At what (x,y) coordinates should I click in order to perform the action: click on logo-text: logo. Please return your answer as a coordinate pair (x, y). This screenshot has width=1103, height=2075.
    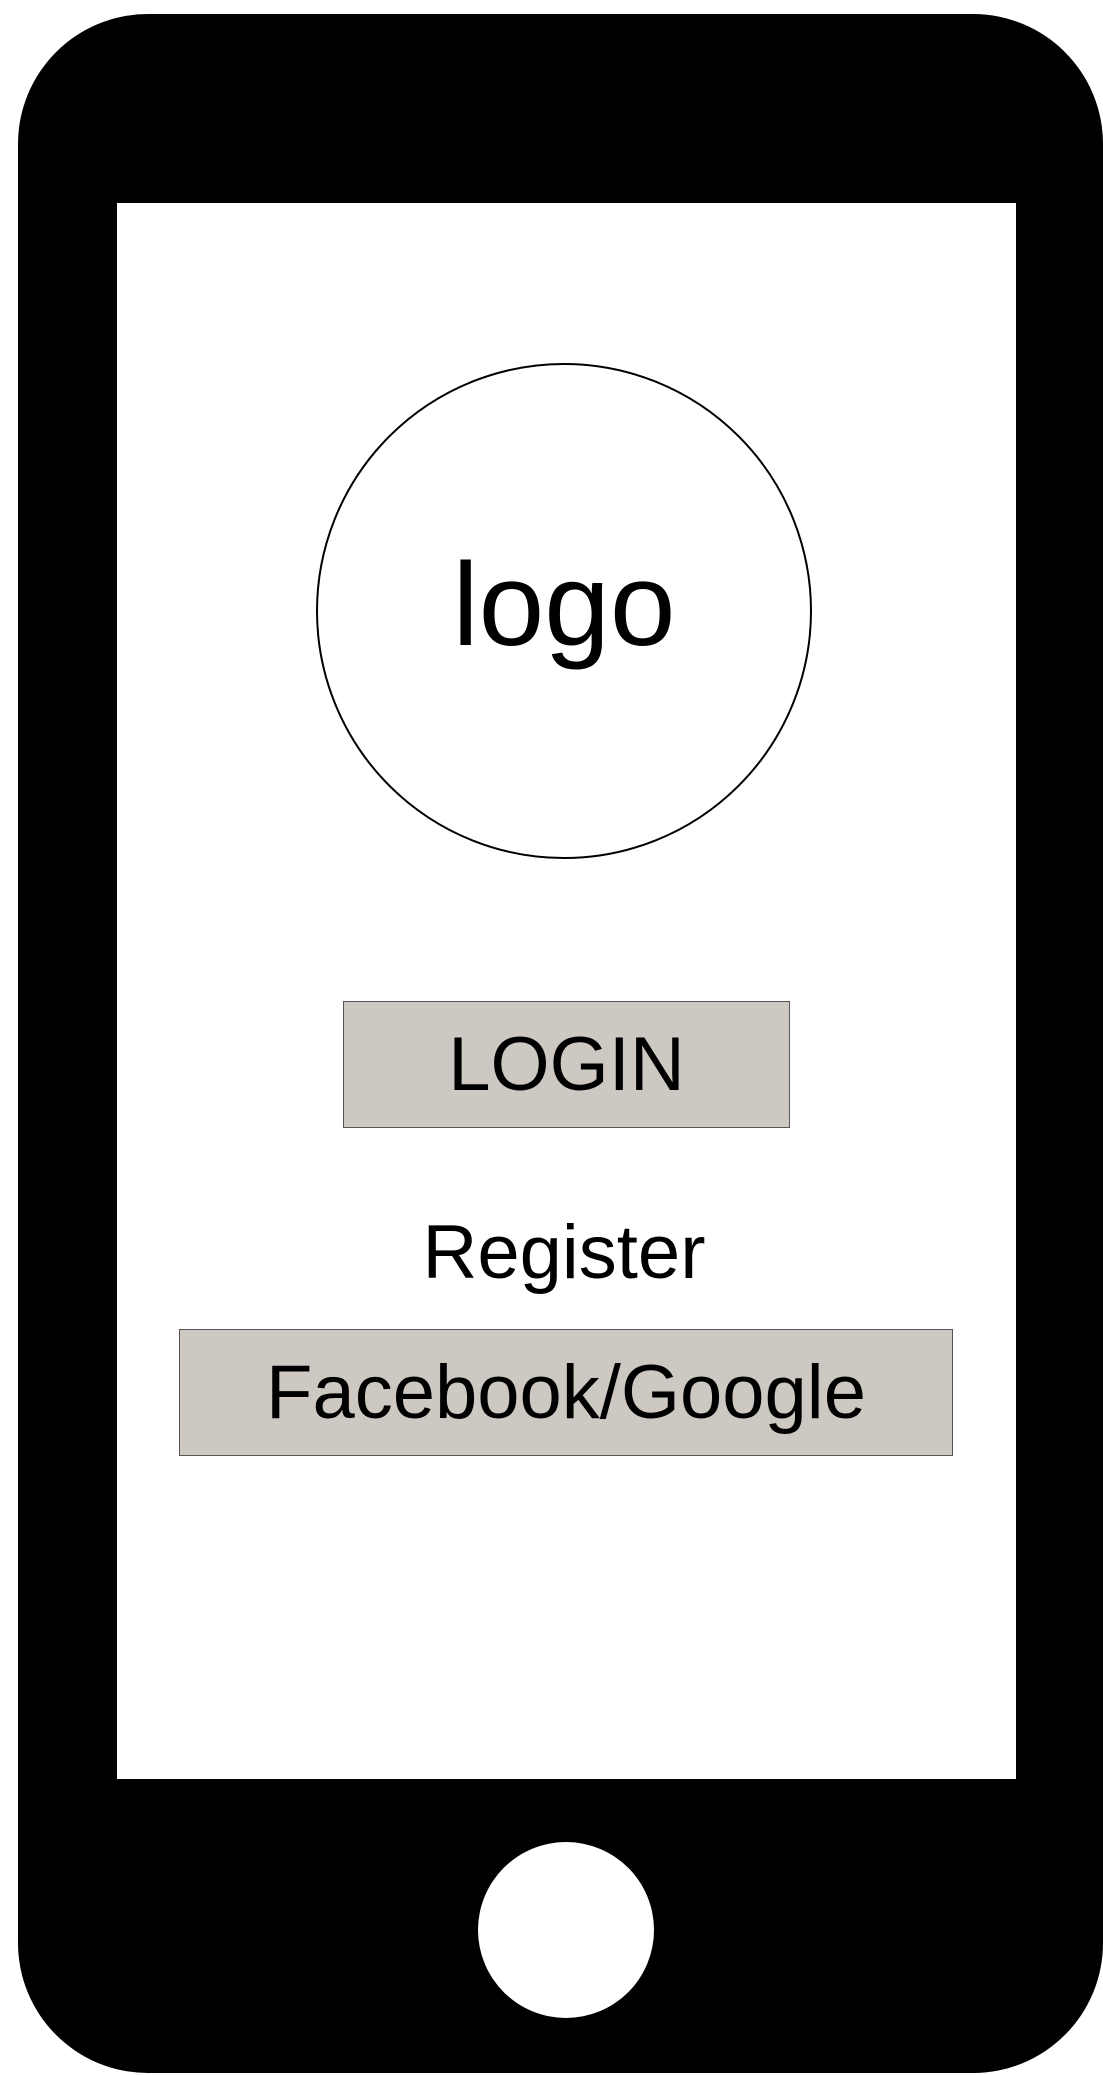
    Looking at the image, I should click on (564, 605).